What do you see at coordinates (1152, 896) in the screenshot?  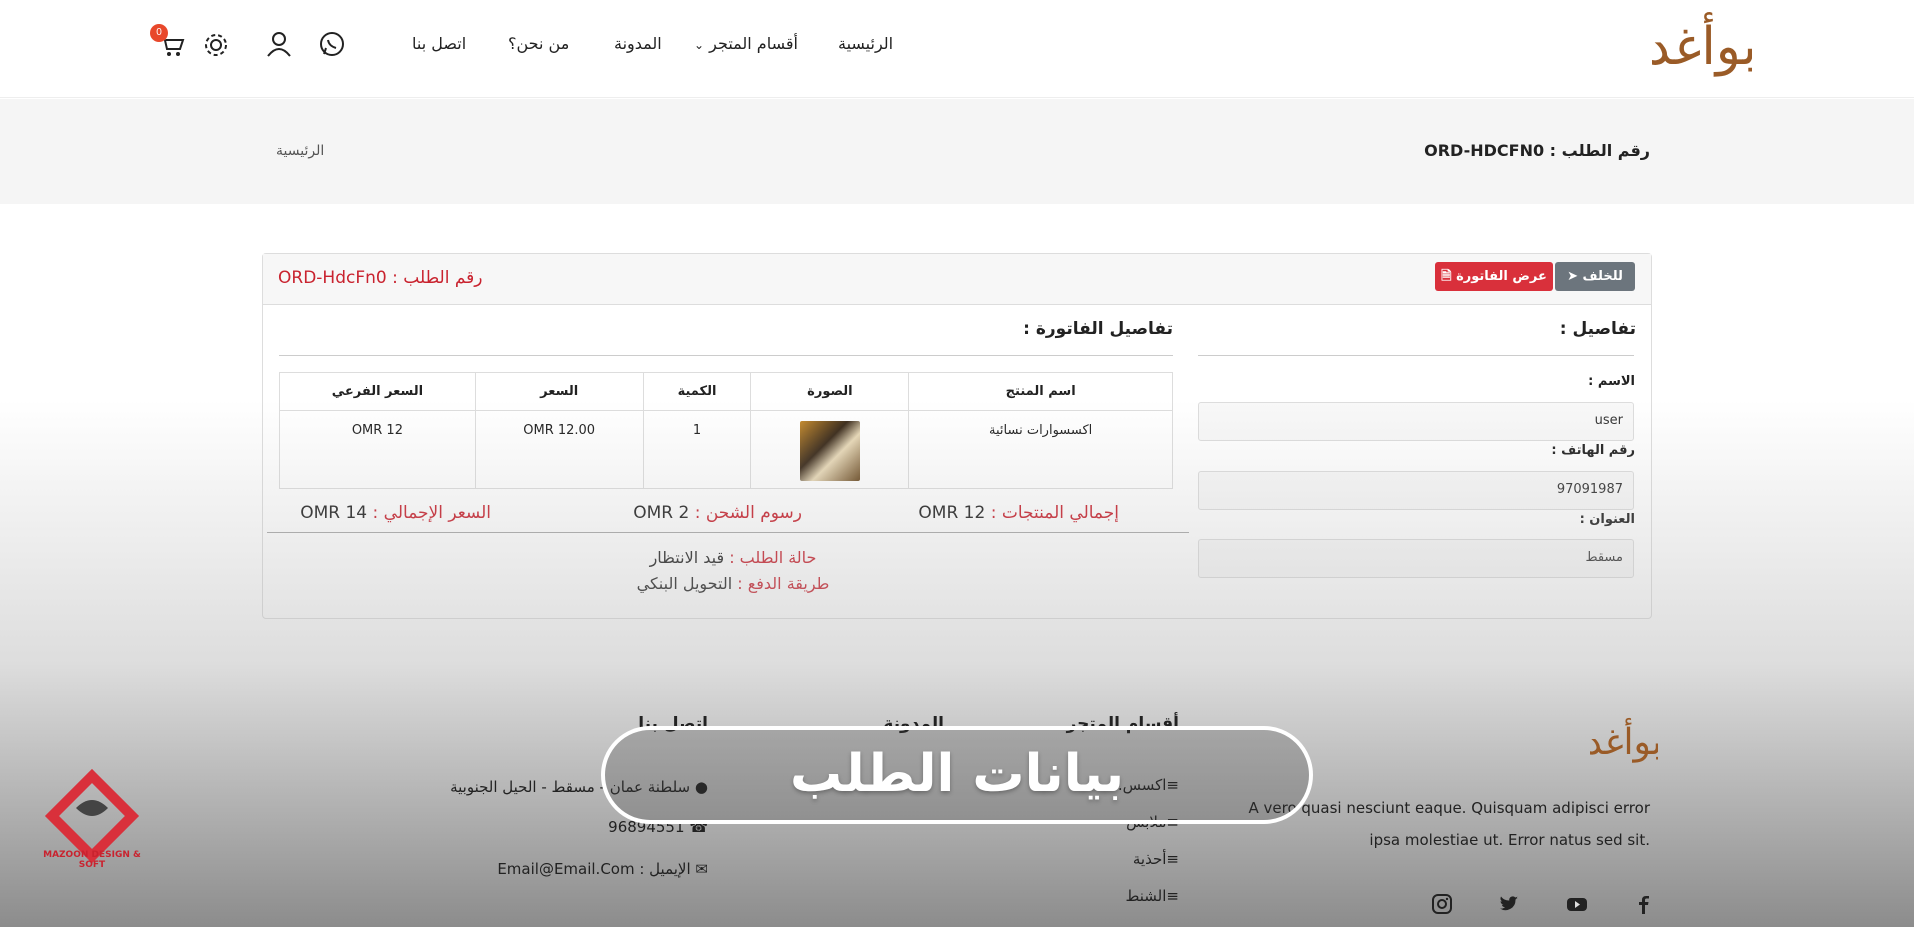 I see `footer-store-item: ≡الشنط` at bounding box center [1152, 896].